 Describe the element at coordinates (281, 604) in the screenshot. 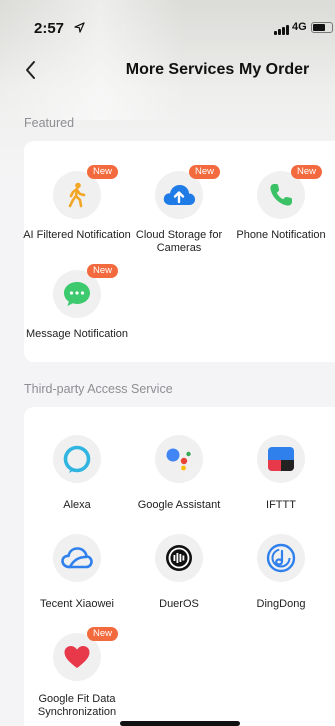

I see `service-label: DingDong` at that location.